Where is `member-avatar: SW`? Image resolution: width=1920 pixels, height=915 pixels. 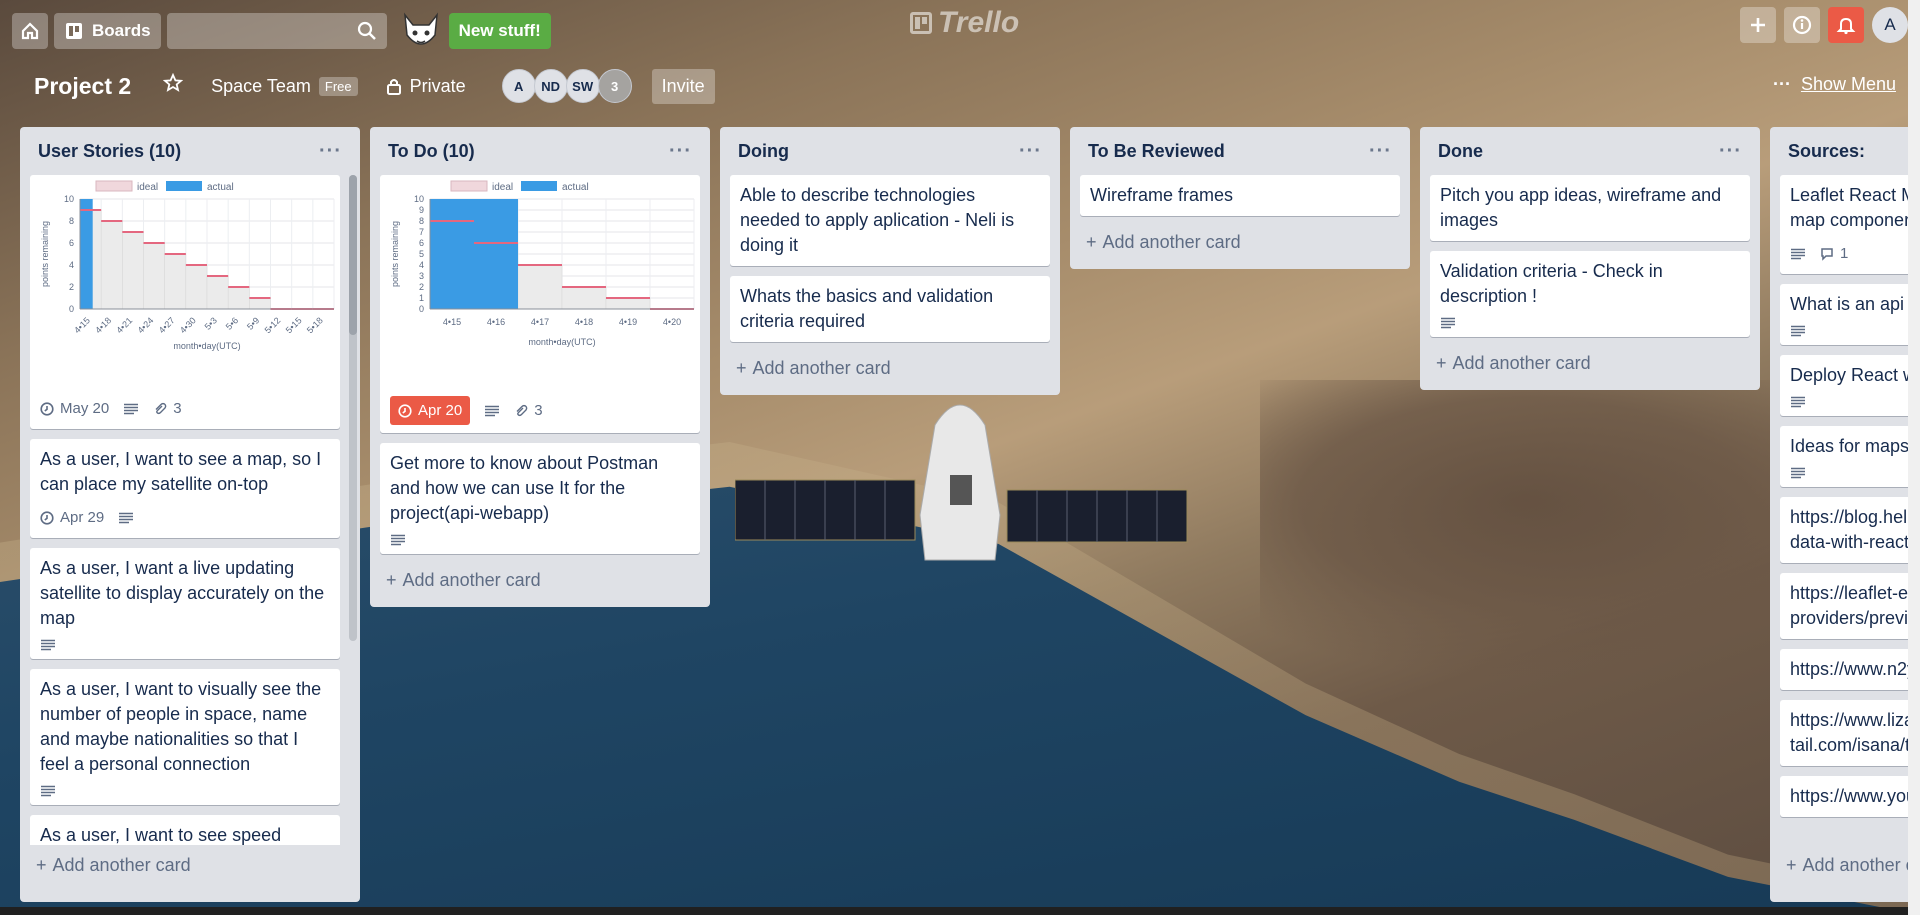
member-avatar: SW is located at coordinates (582, 86).